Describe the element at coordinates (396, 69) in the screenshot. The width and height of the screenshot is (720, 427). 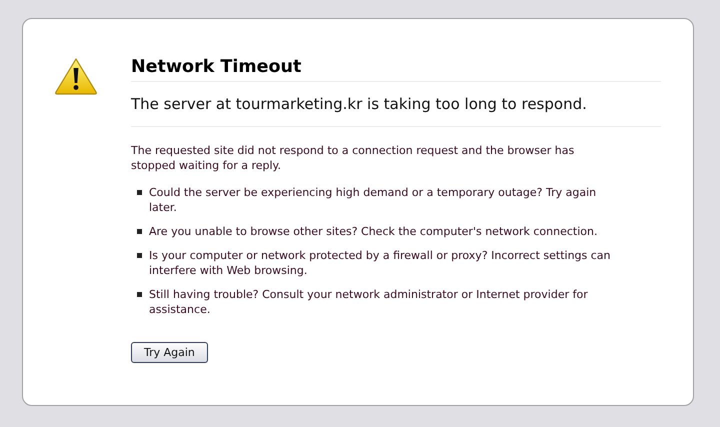
I see `error-title: Network Timeout` at that location.